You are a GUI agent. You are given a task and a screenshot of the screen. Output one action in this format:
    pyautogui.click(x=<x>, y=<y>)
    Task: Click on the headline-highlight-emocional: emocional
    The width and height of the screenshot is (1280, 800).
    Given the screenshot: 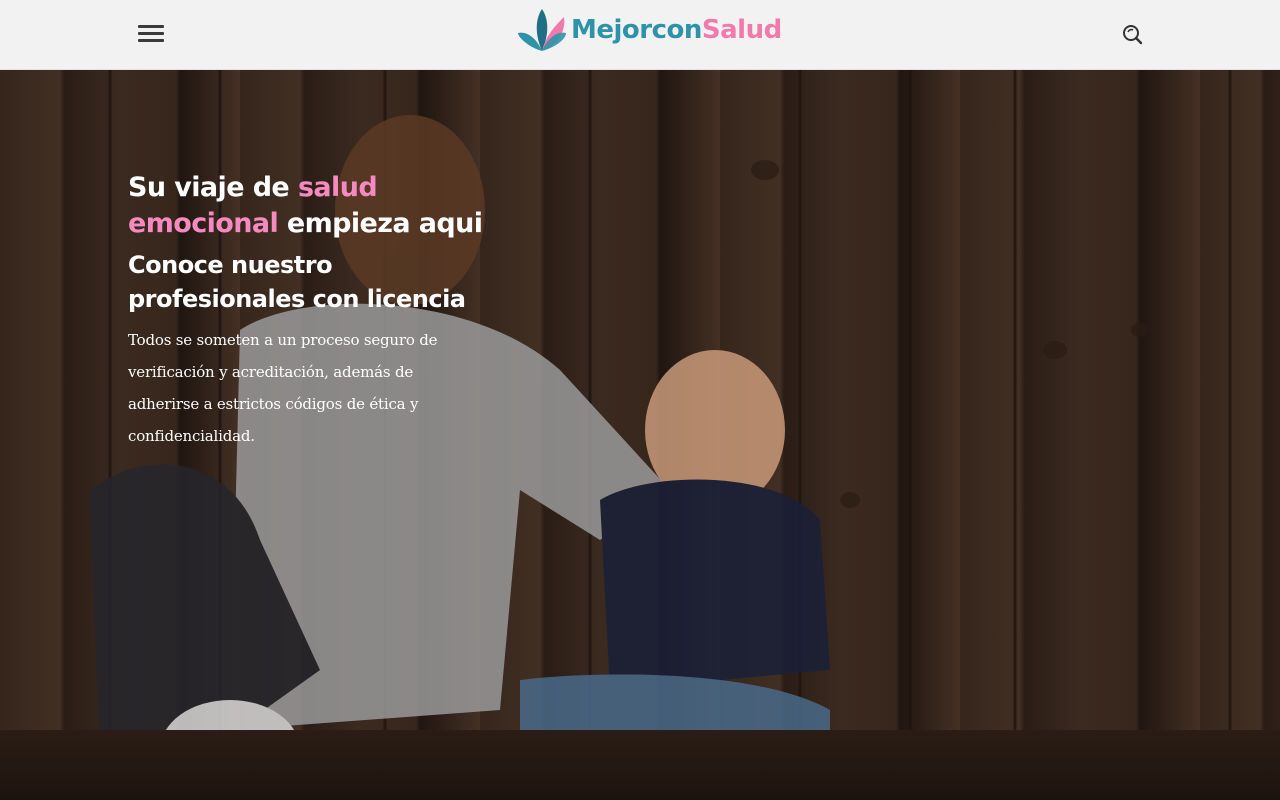 What is the action you would take?
    pyautogui.click(x=203, y=223)
    